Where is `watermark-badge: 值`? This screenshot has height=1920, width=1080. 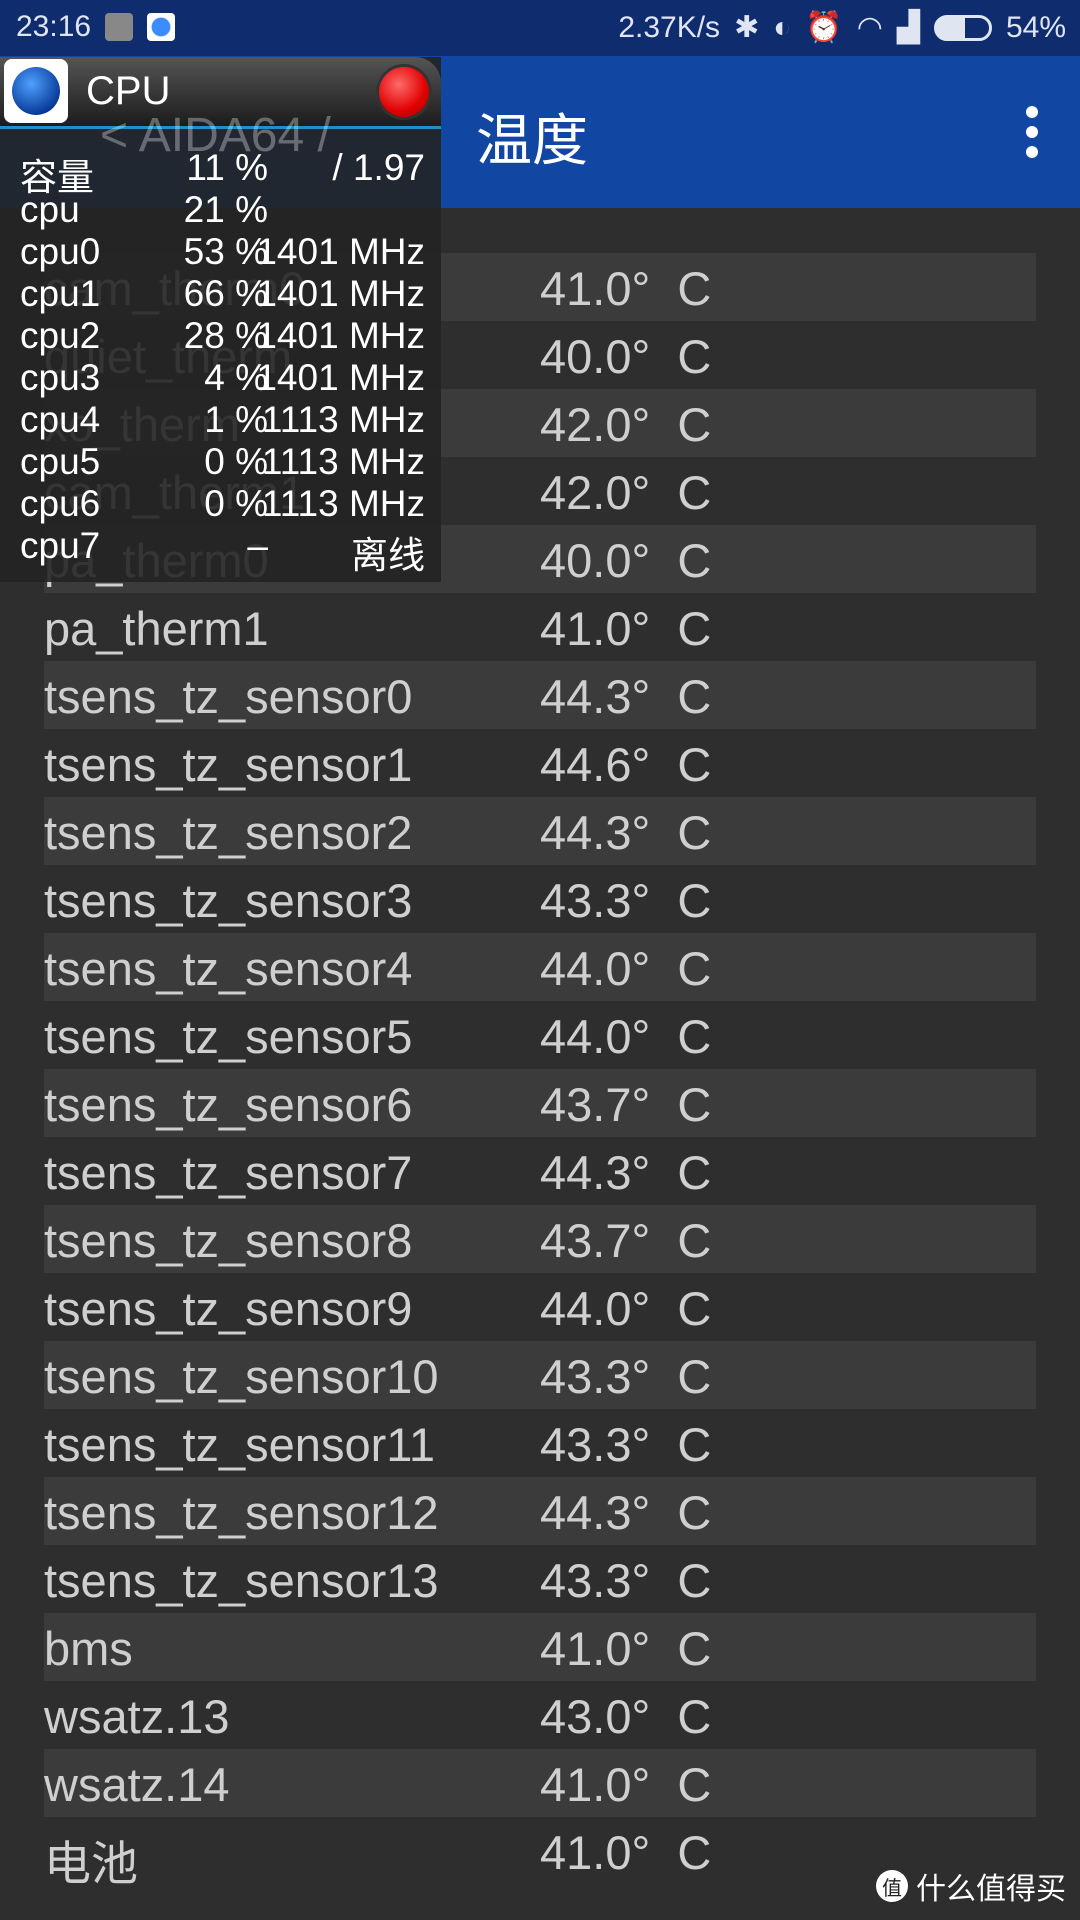 watermark-badge: 值 is located at coordinates (892, 1886).